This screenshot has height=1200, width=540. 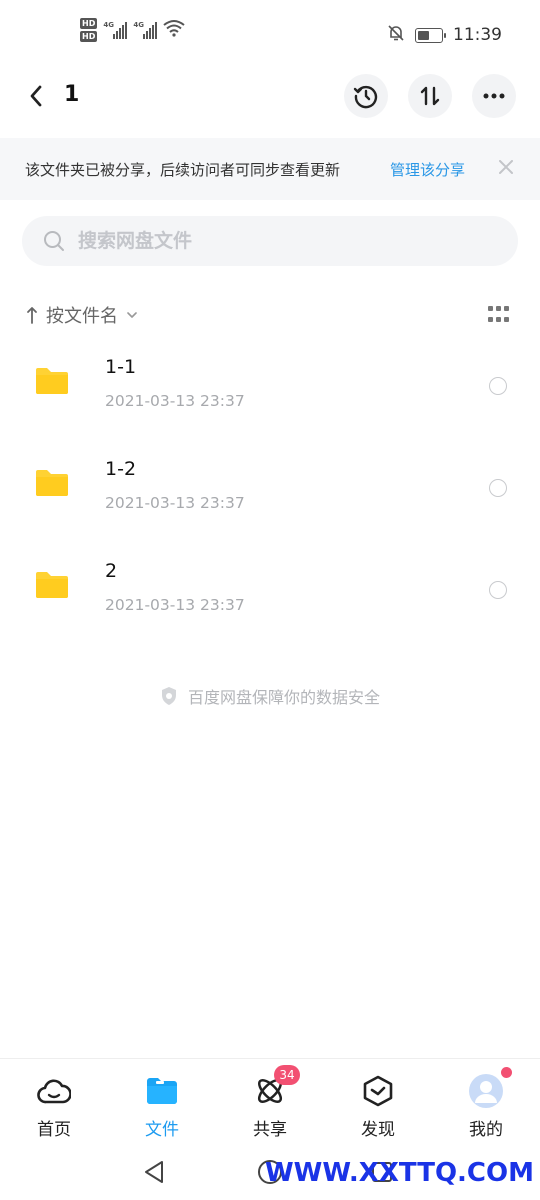 What do you see at coordinates (283, 697) in the screenshot?
I see `security-note-text: 百度网盘保障你的数据安全` at bounding box center [283, 697].